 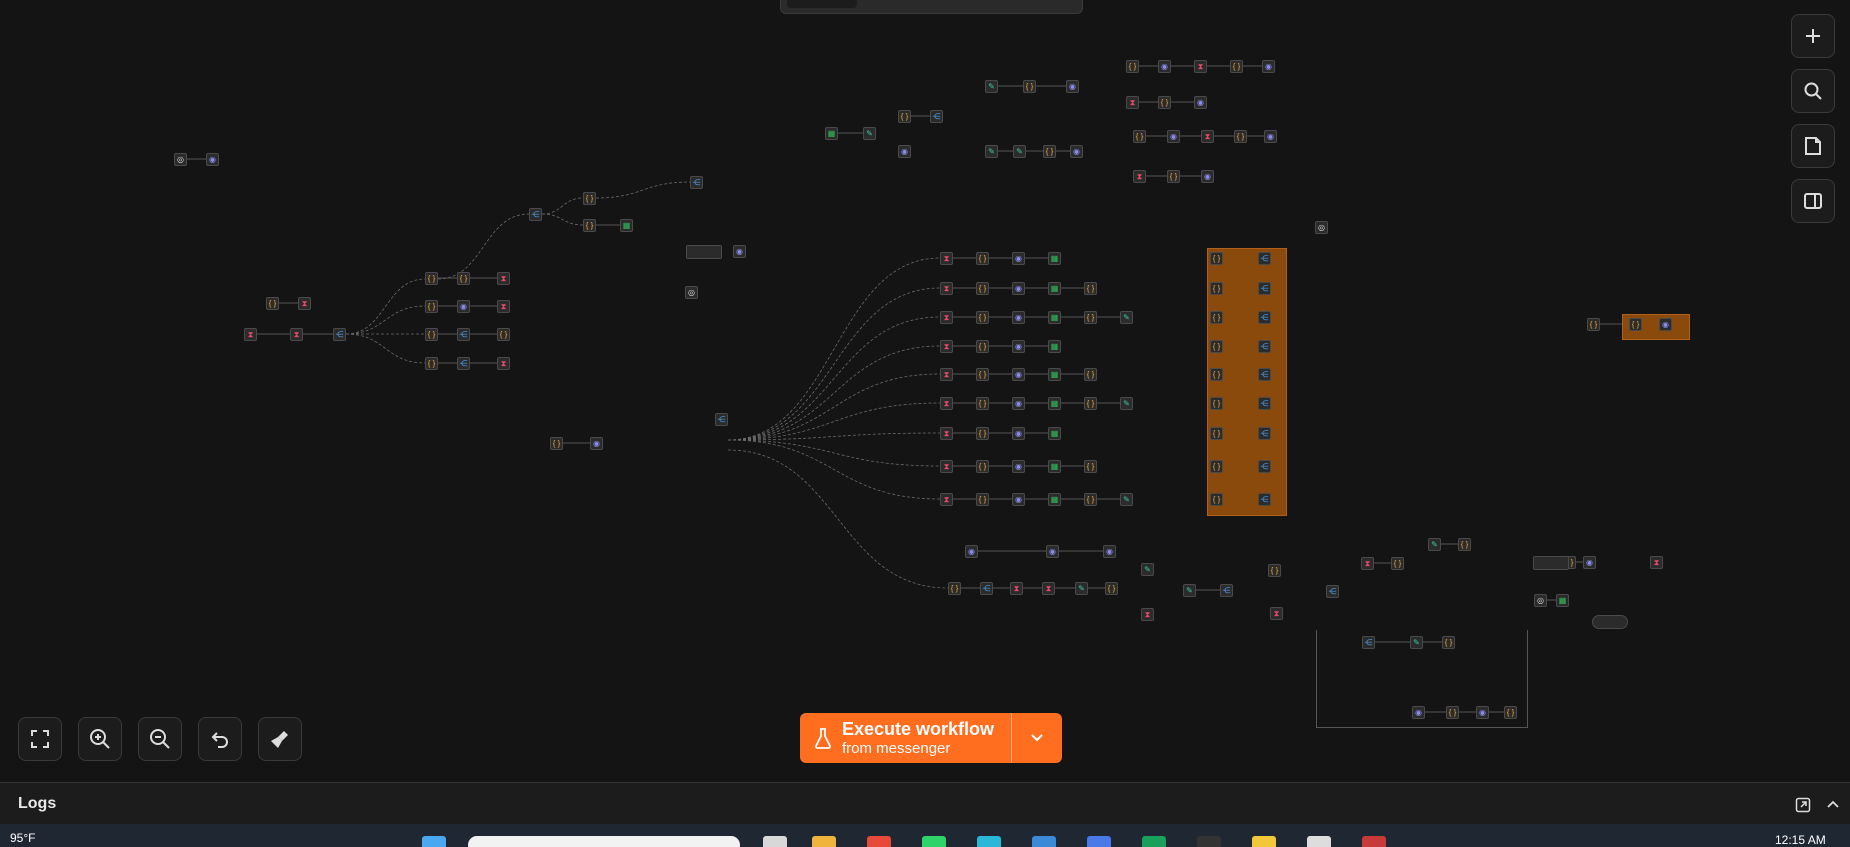 I want to click on chevron-up-icon, so click(x=1833, y=804).